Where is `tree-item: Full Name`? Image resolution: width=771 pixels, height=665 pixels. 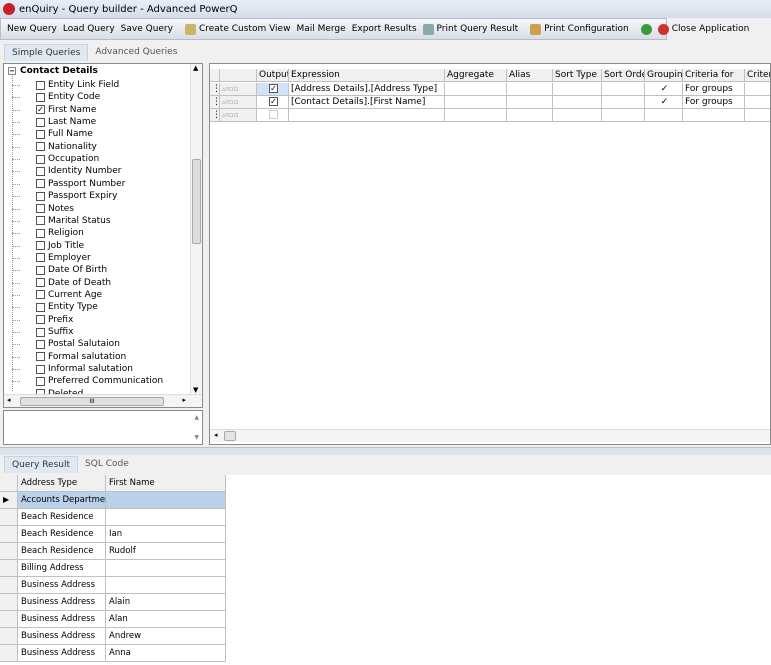 tree-item: Full Name is located at coordinates (52, 134).